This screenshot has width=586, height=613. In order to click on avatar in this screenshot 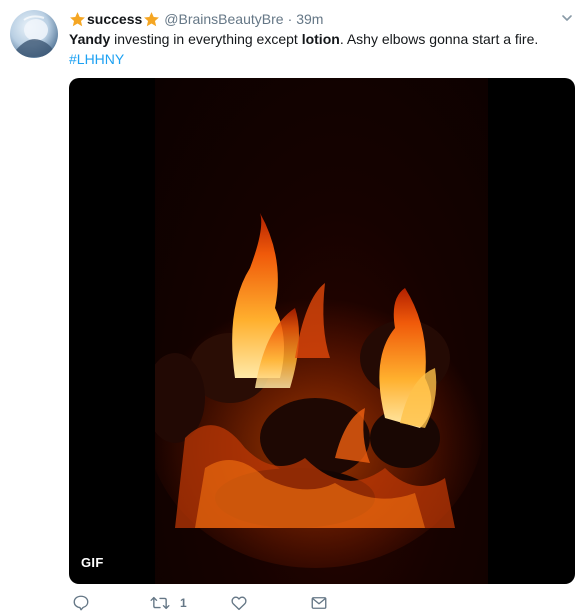, I will do `click(34, 34)`.